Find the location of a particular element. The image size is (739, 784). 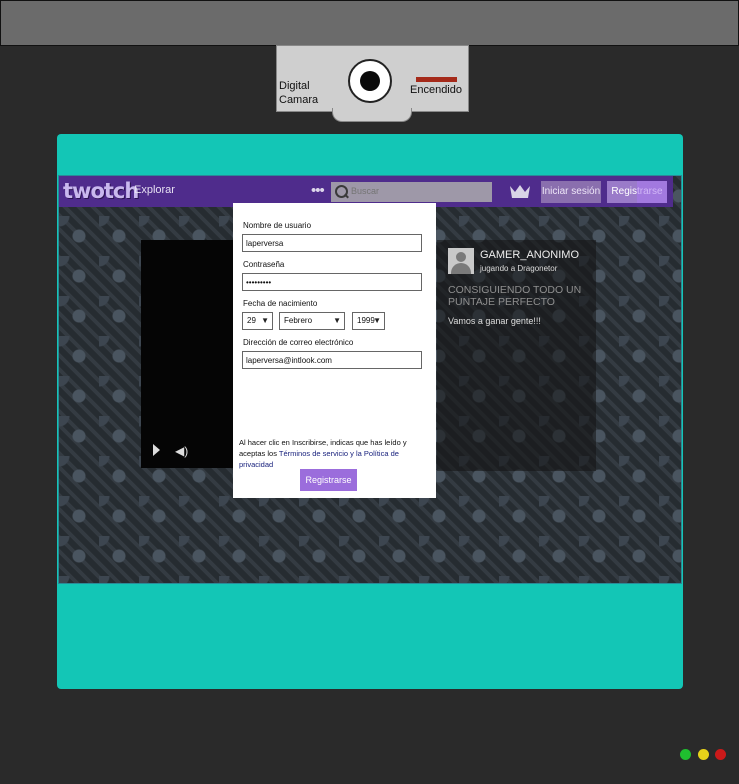

month-select: Febrero ▼ is located at coordinates (312, 321).